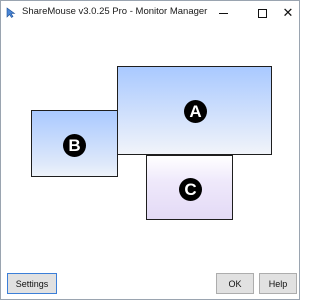 The height and width of the screenshot is (300, 320). I want to click on monitor-b-label: B, so click(74, 145).